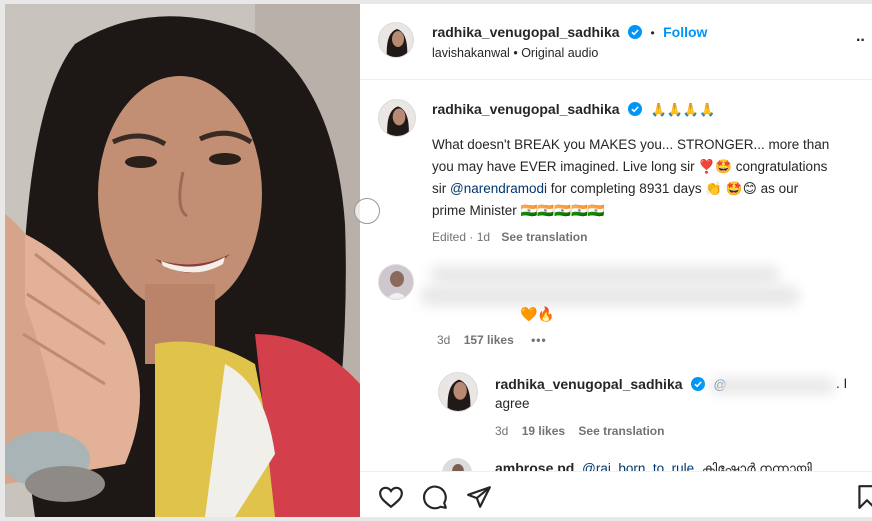 The height and width of the screenshot is (521, 872). What do you see at coordinates (391, 499) in the screenshot?
I see `heart-icon` at bounding box center [391, 499].